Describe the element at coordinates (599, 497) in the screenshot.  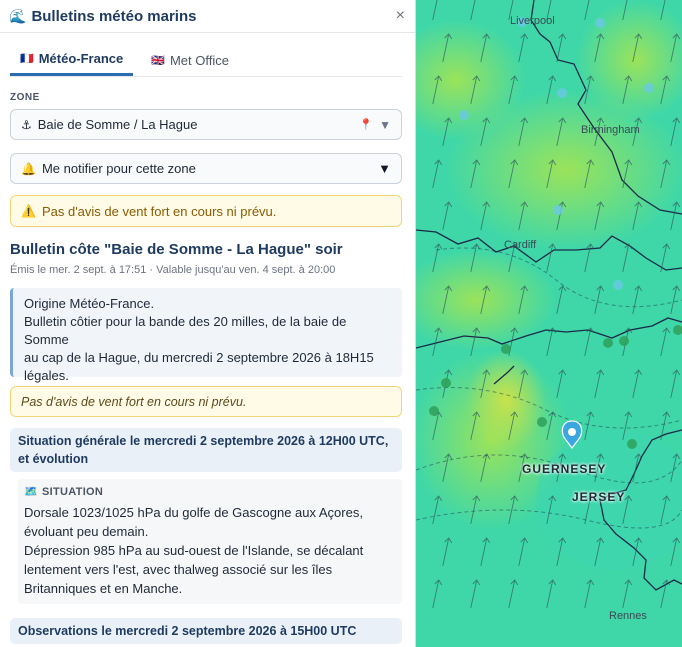
I see `island-label-jersey: JERSEY` at that location.